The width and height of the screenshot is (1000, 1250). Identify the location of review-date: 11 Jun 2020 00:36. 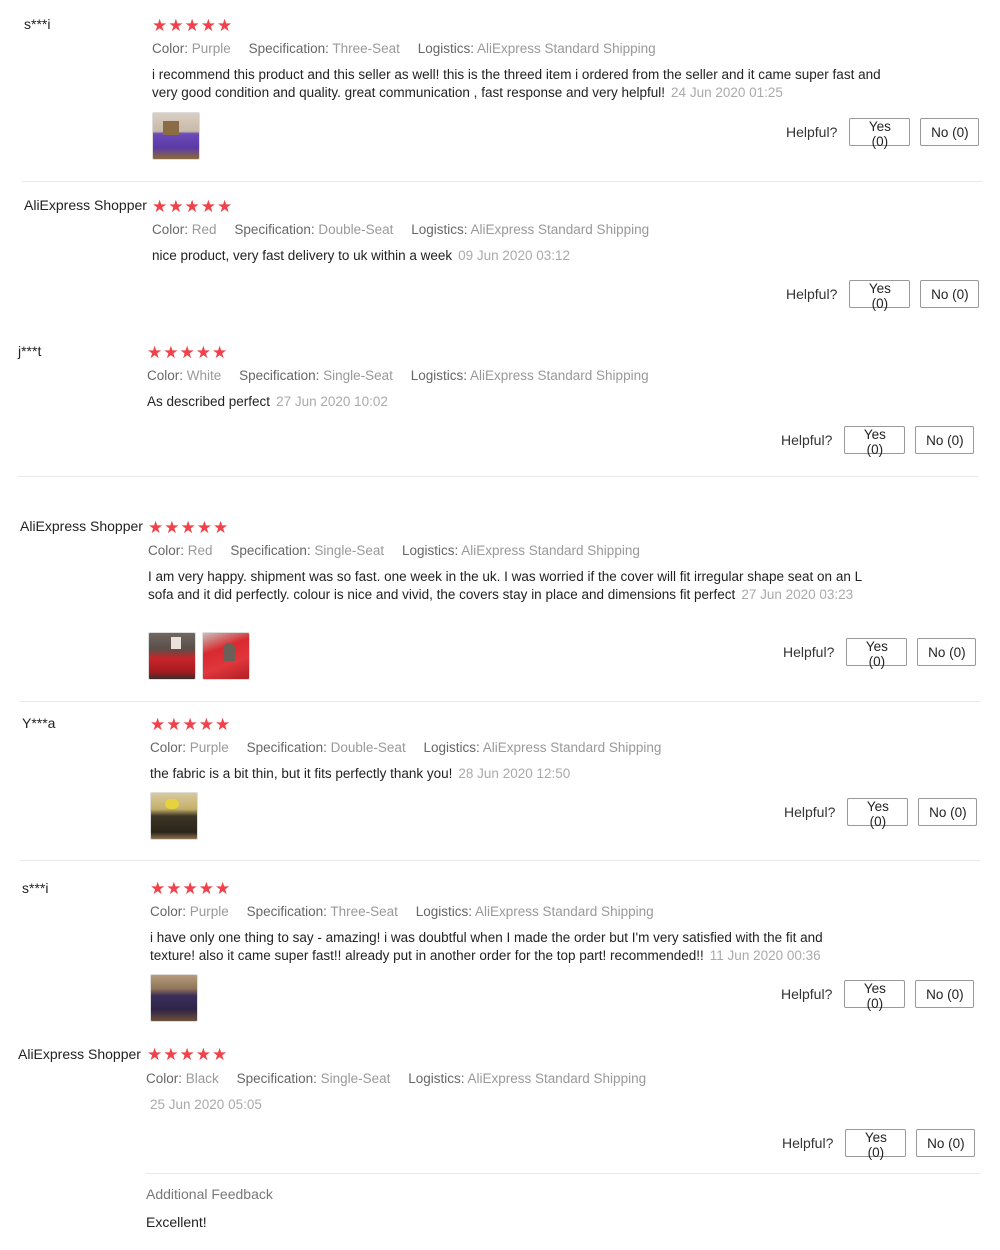
(765, 955).